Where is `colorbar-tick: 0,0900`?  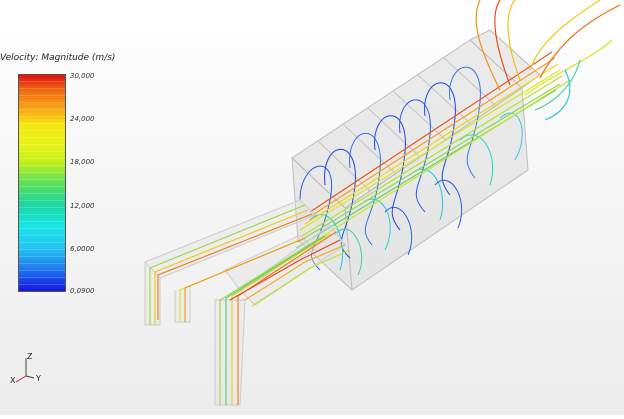 colorbar-tick: 0,0900 is located at coordinates (82, 291).